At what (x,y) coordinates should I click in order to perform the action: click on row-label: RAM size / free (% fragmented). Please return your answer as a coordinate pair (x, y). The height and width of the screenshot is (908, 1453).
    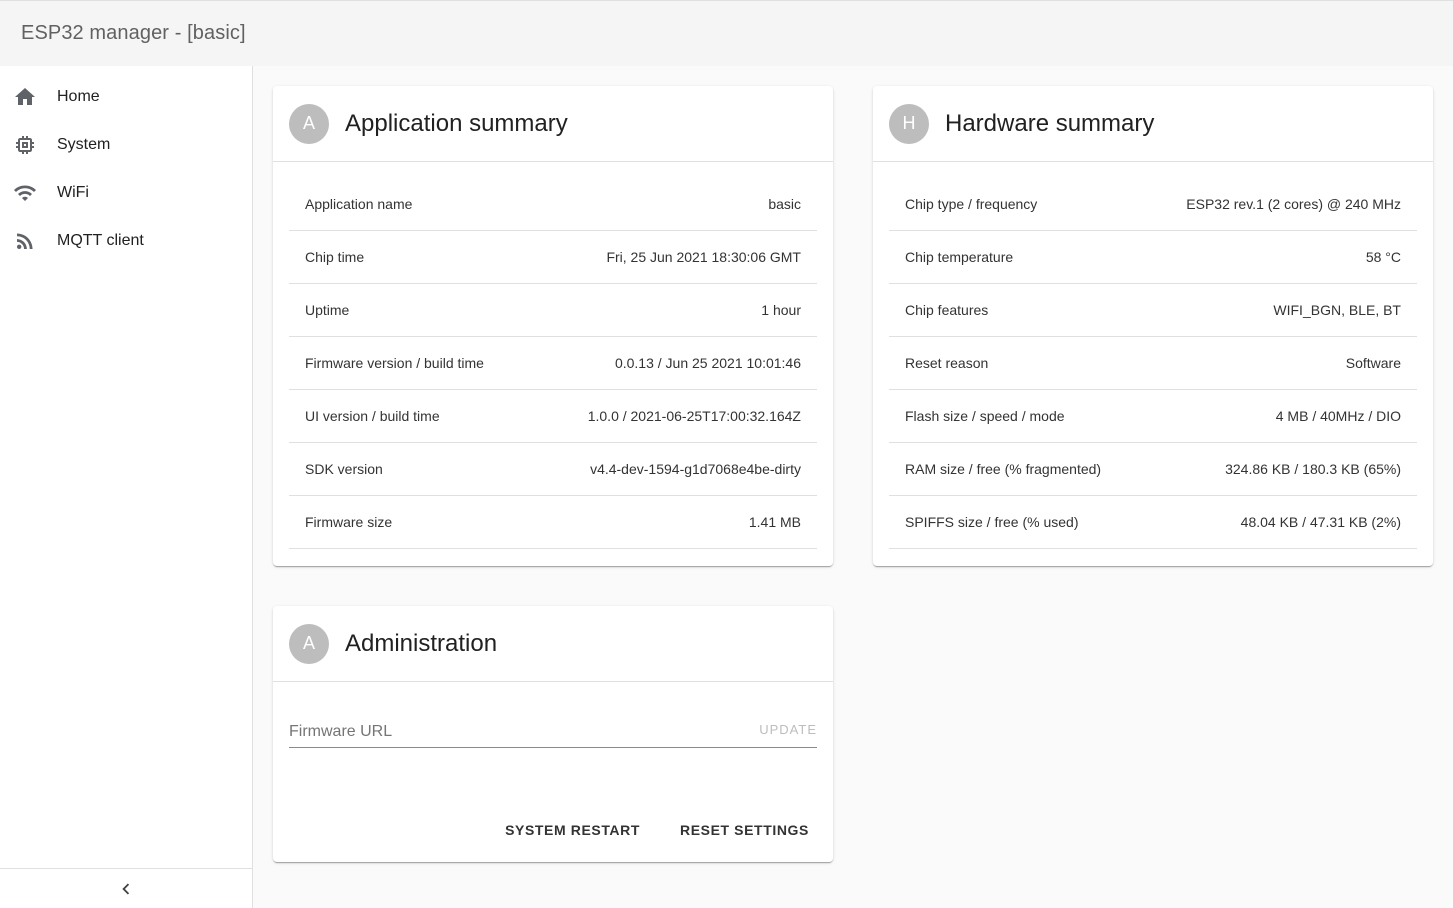
    Looking at the image, I should click on (1003, 469).